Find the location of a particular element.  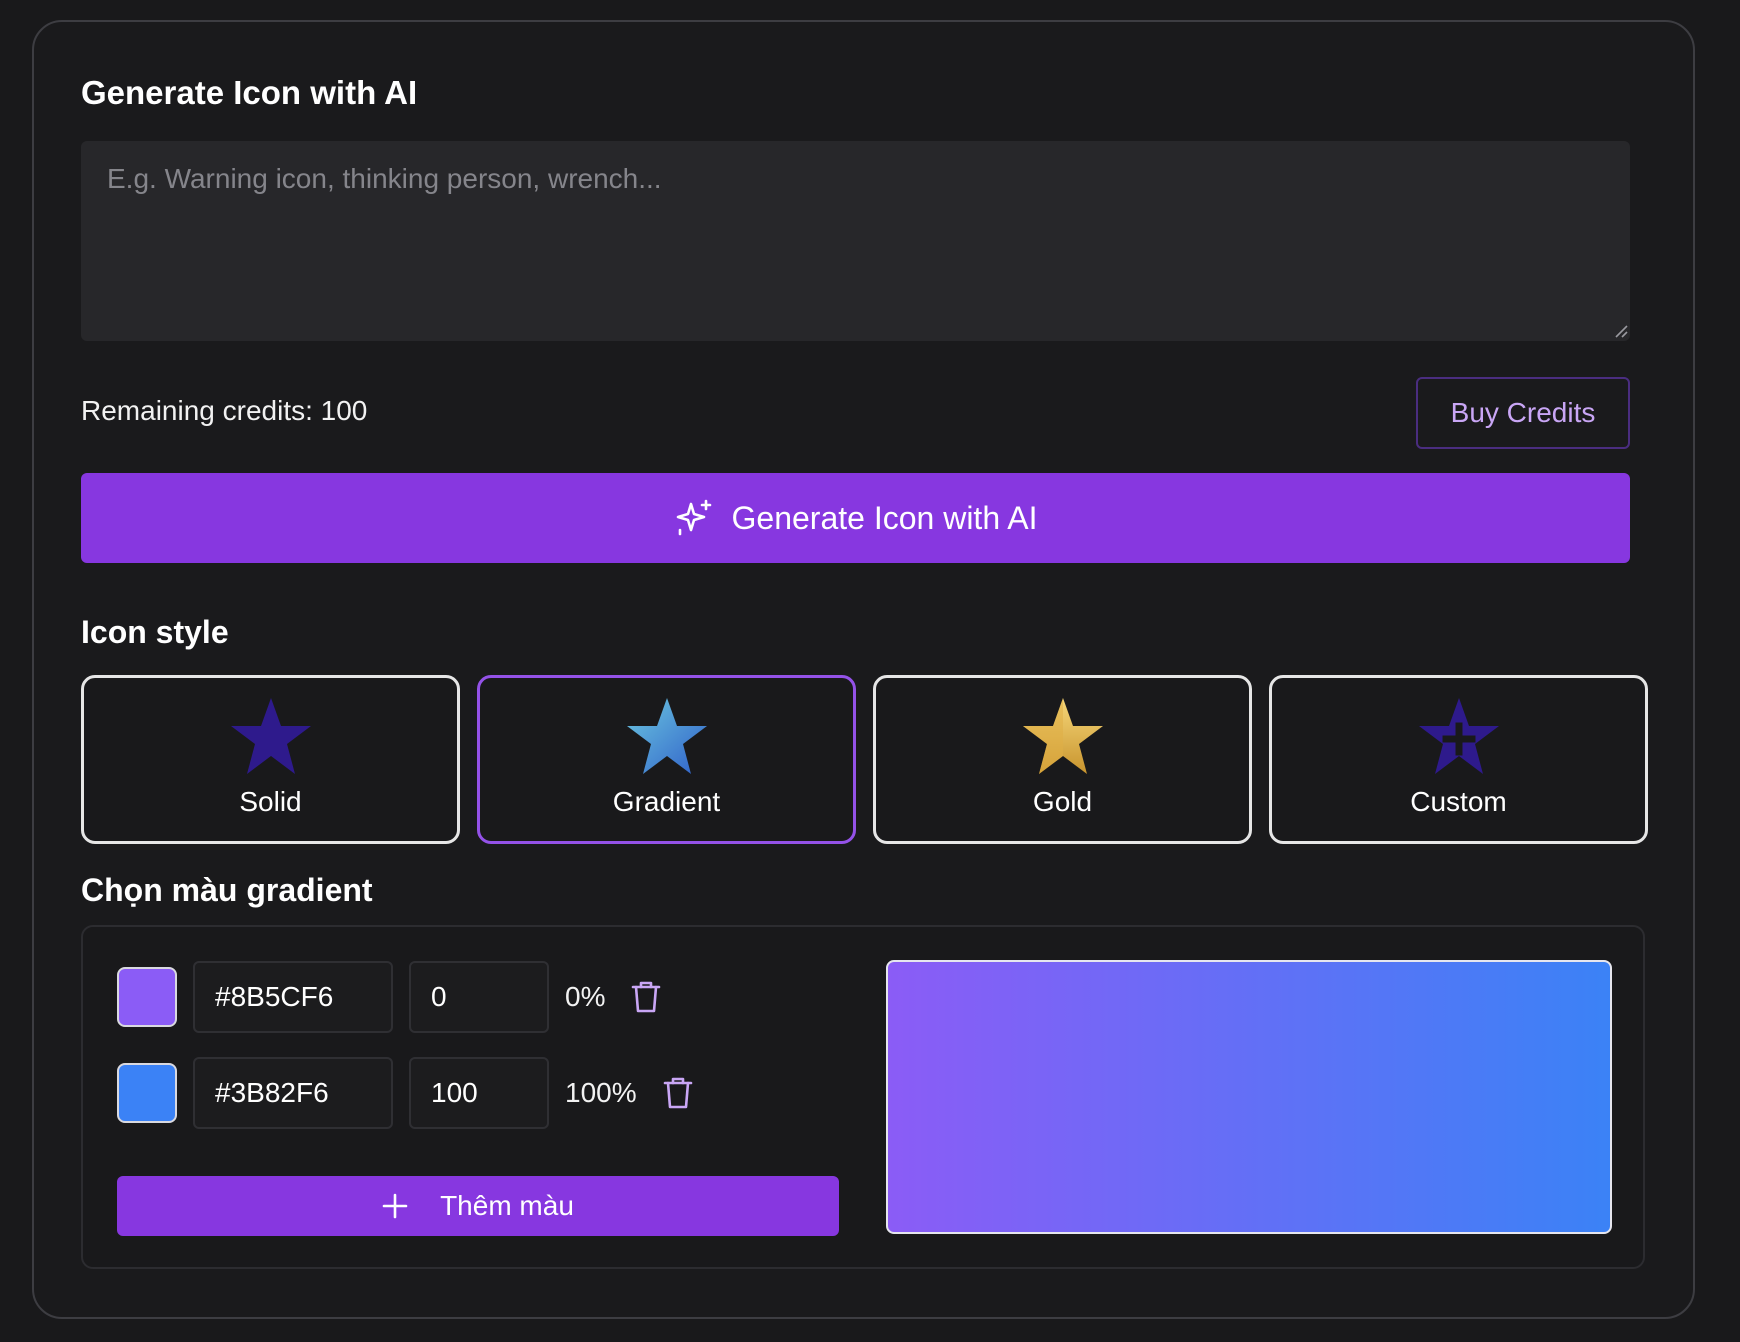

style-option-custom: Custom is located at coordinates (1458, 759).